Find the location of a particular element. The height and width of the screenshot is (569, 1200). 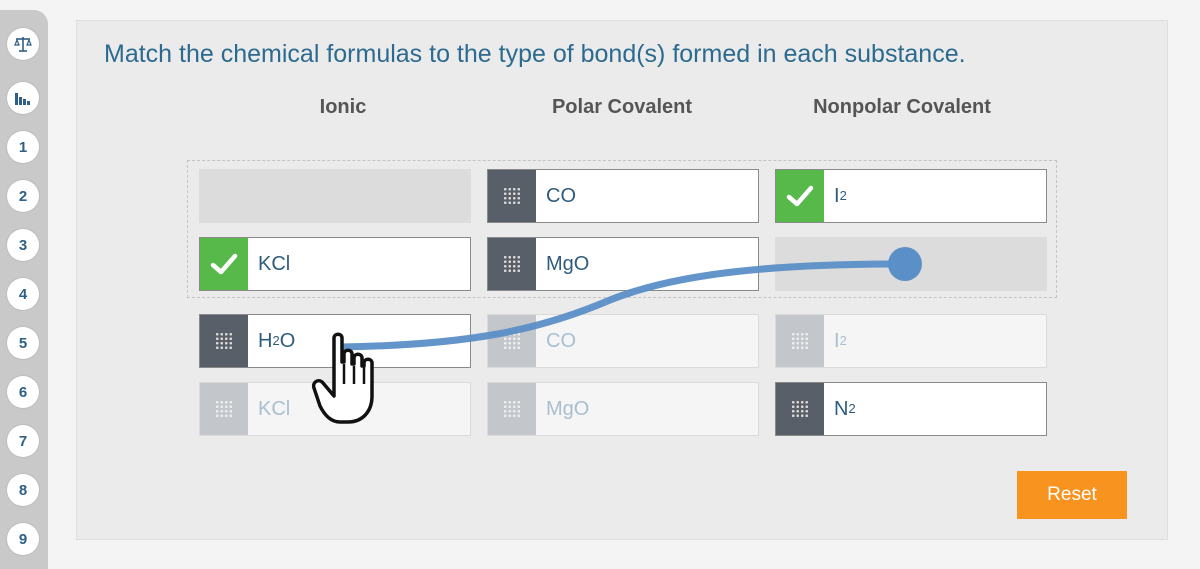

question-3-button: 3 is located at coordinates (23, 245).